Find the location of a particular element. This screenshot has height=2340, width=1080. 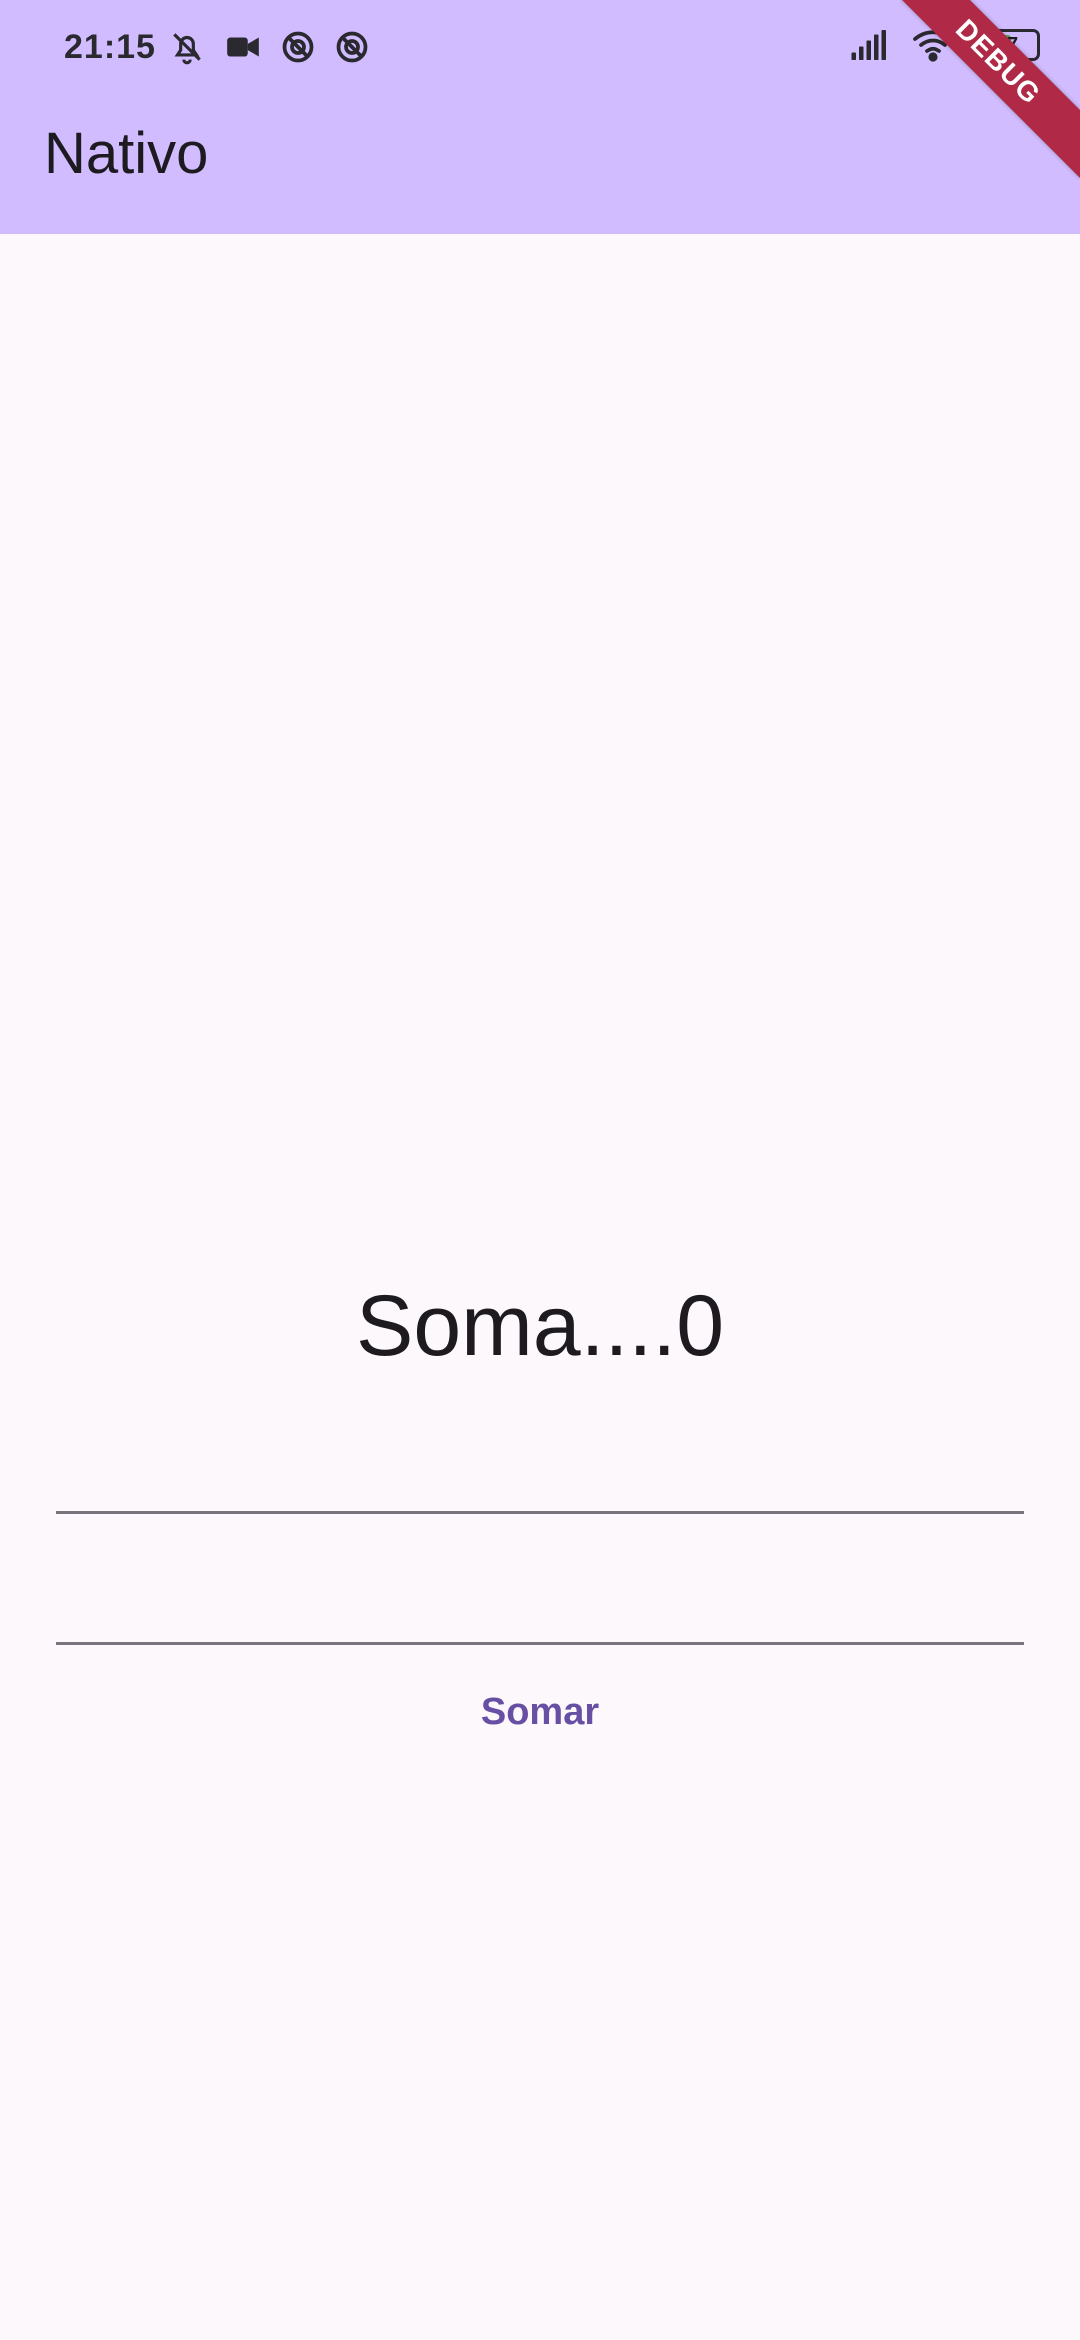

battery-icon: 57 is located at coordinates (1007, 45).